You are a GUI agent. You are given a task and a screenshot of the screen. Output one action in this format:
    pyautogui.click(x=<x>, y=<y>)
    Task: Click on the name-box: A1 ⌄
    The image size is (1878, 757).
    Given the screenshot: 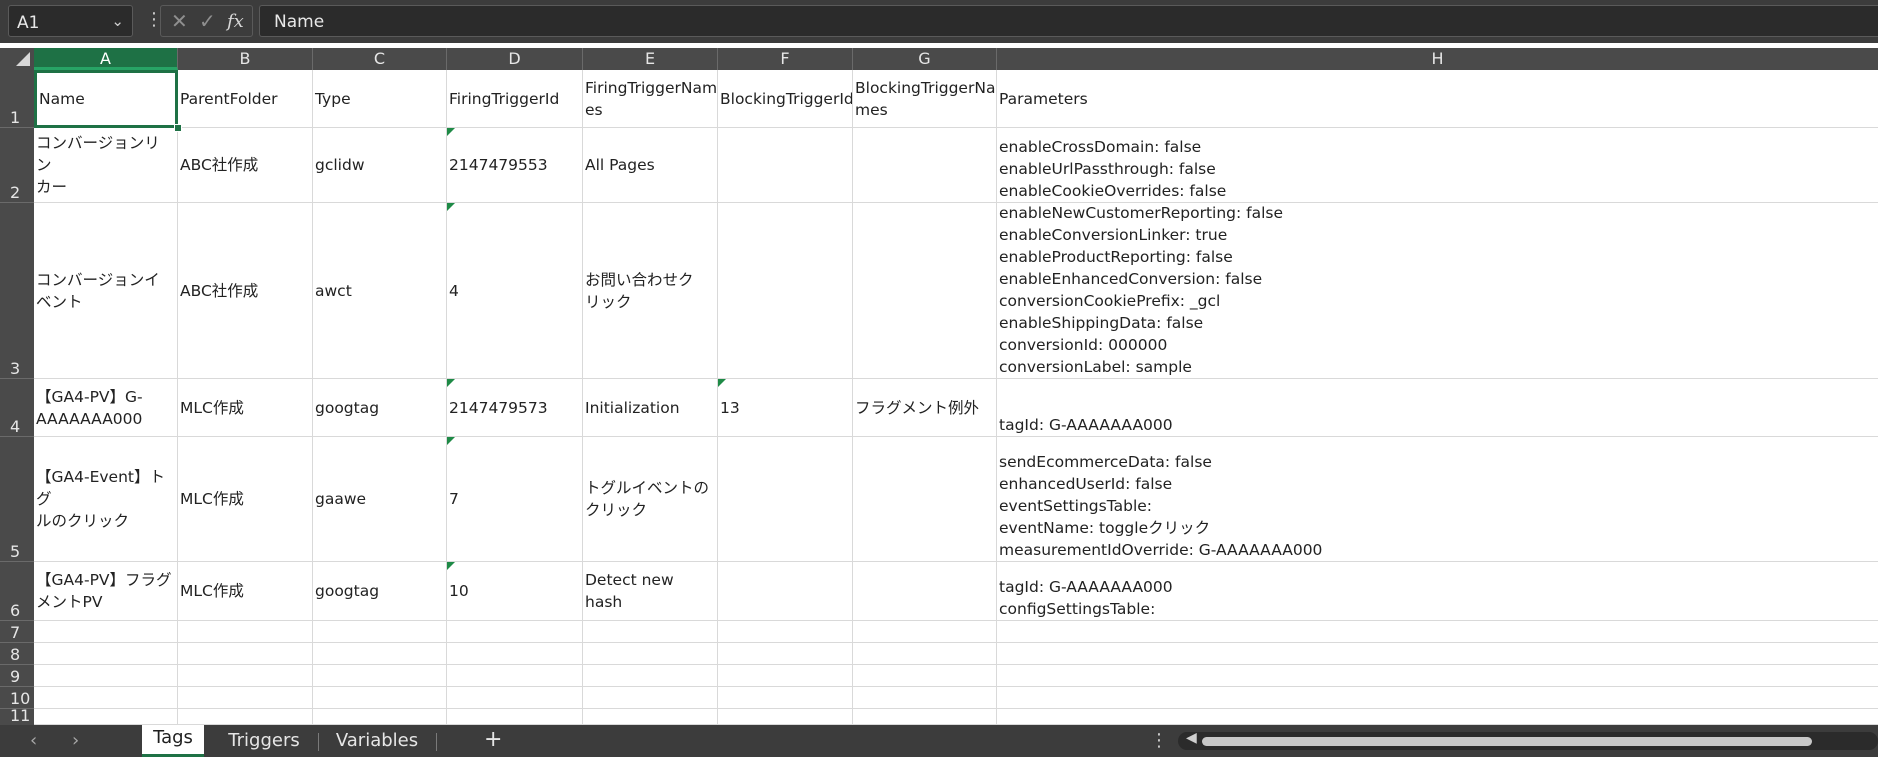 What is the action you would take?
    pyautogui.click(x=70, y=21)
    